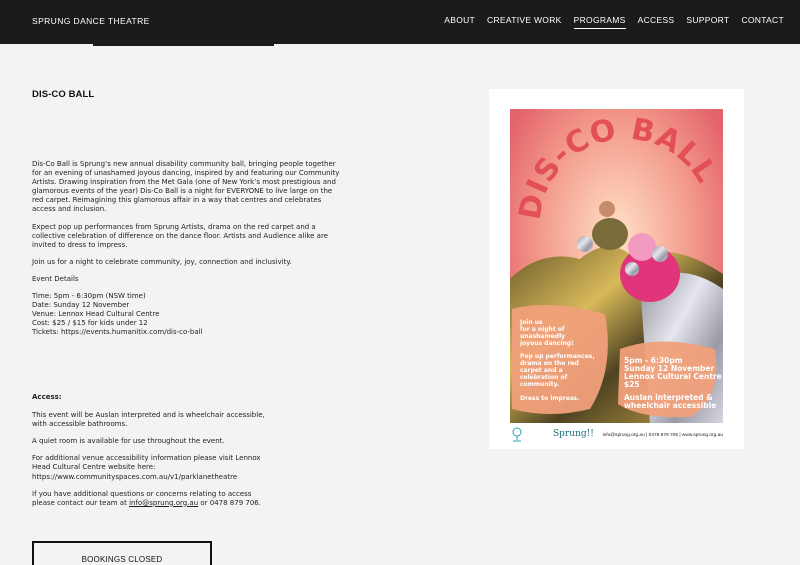 The image size is (800, 565). I want to click on event-cost: Cost: $25 / $15 for kids under 12, so click(90, 323).